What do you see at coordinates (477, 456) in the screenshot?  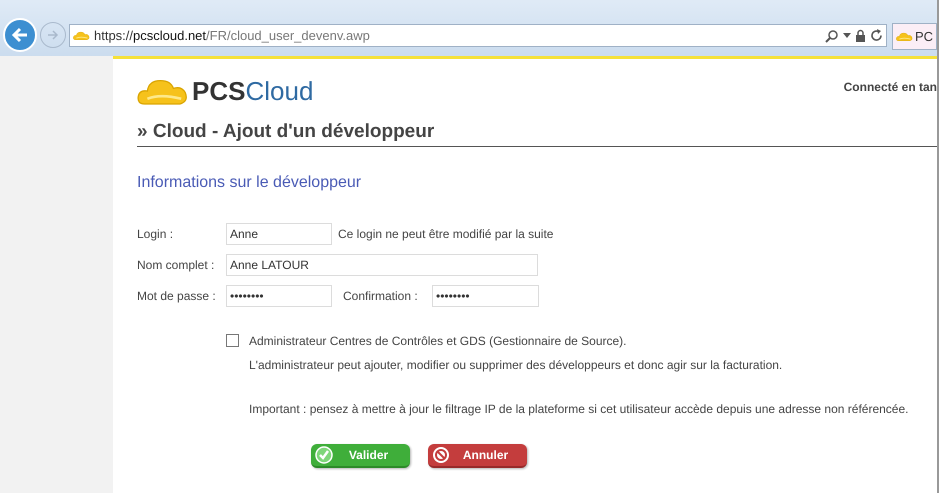 I see `cancel-button: Annuler` at bounding box center [477, 456].